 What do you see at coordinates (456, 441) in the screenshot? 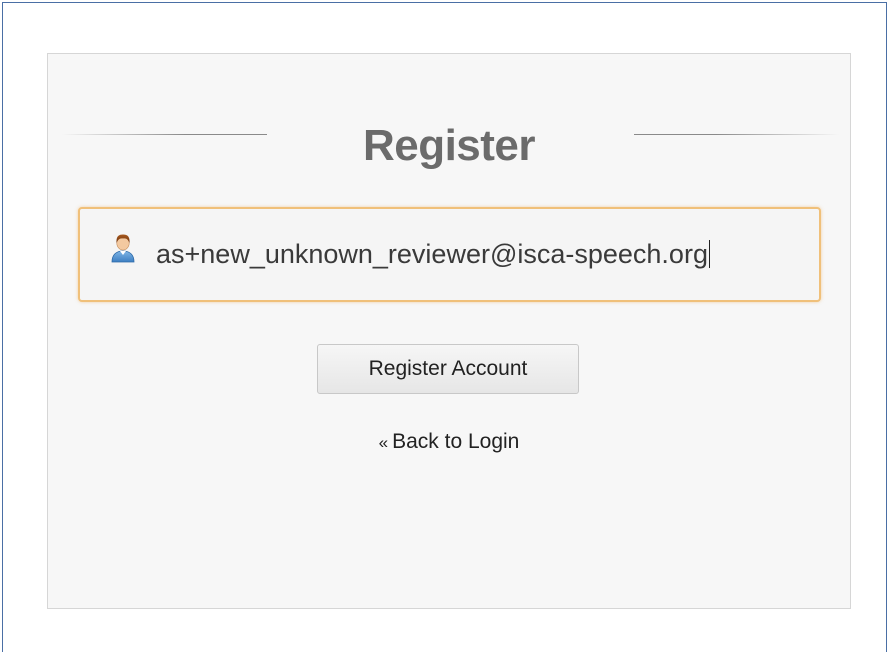
I see `back-to-login-label: Back to Login` at bounding box center [456, 441].